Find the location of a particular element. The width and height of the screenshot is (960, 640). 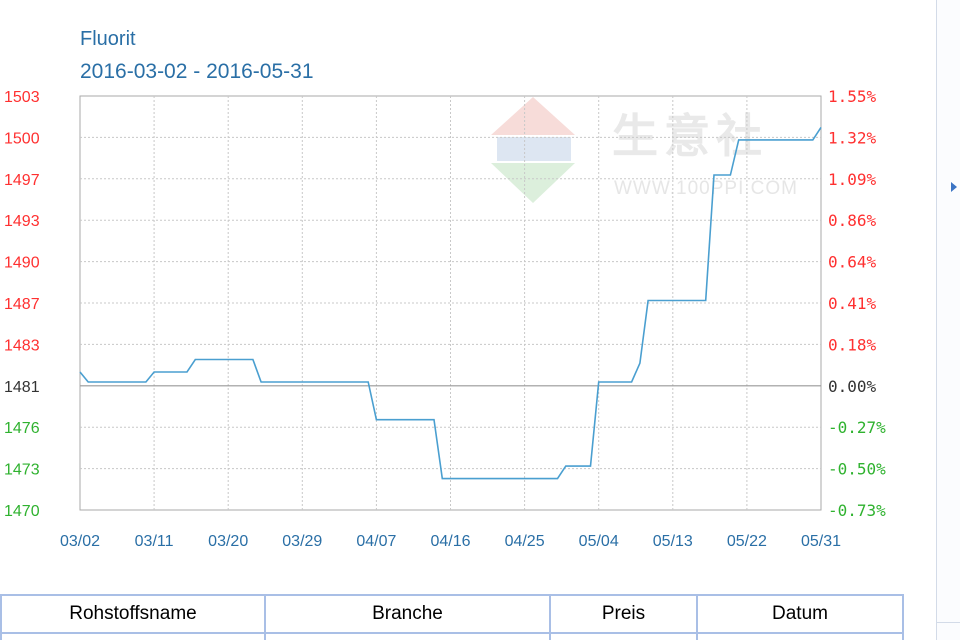

header-preis: Preis is located at coordinates (623, 614).